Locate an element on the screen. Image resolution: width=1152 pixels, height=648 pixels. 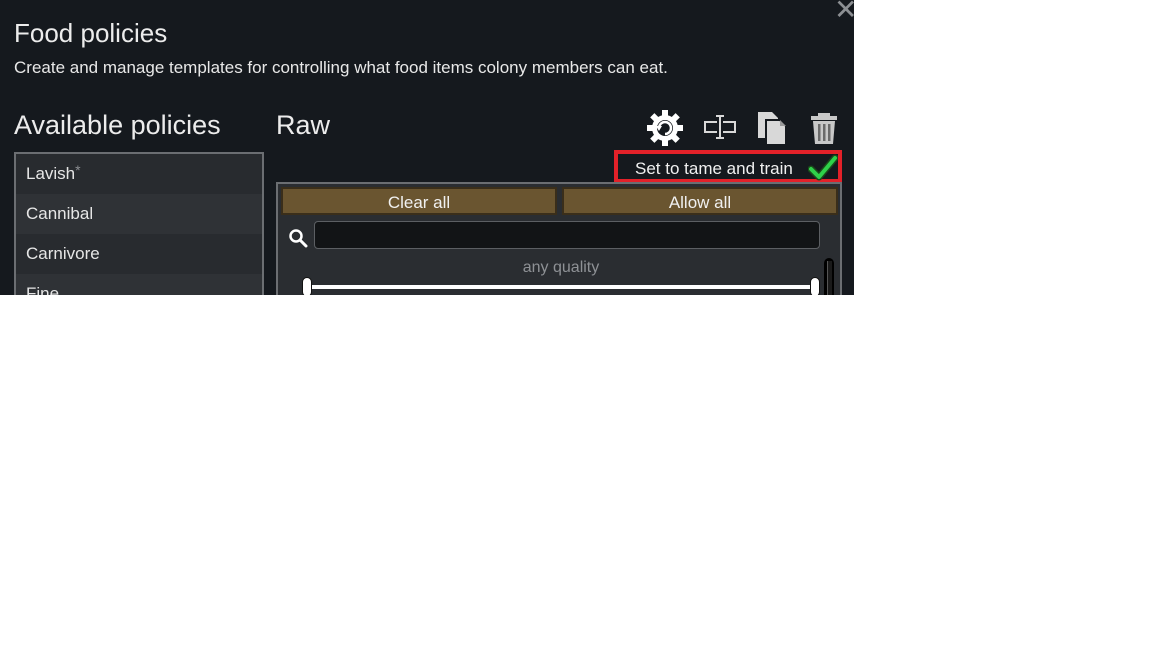
filter-scrollbar is located at coordinates (829, 275).